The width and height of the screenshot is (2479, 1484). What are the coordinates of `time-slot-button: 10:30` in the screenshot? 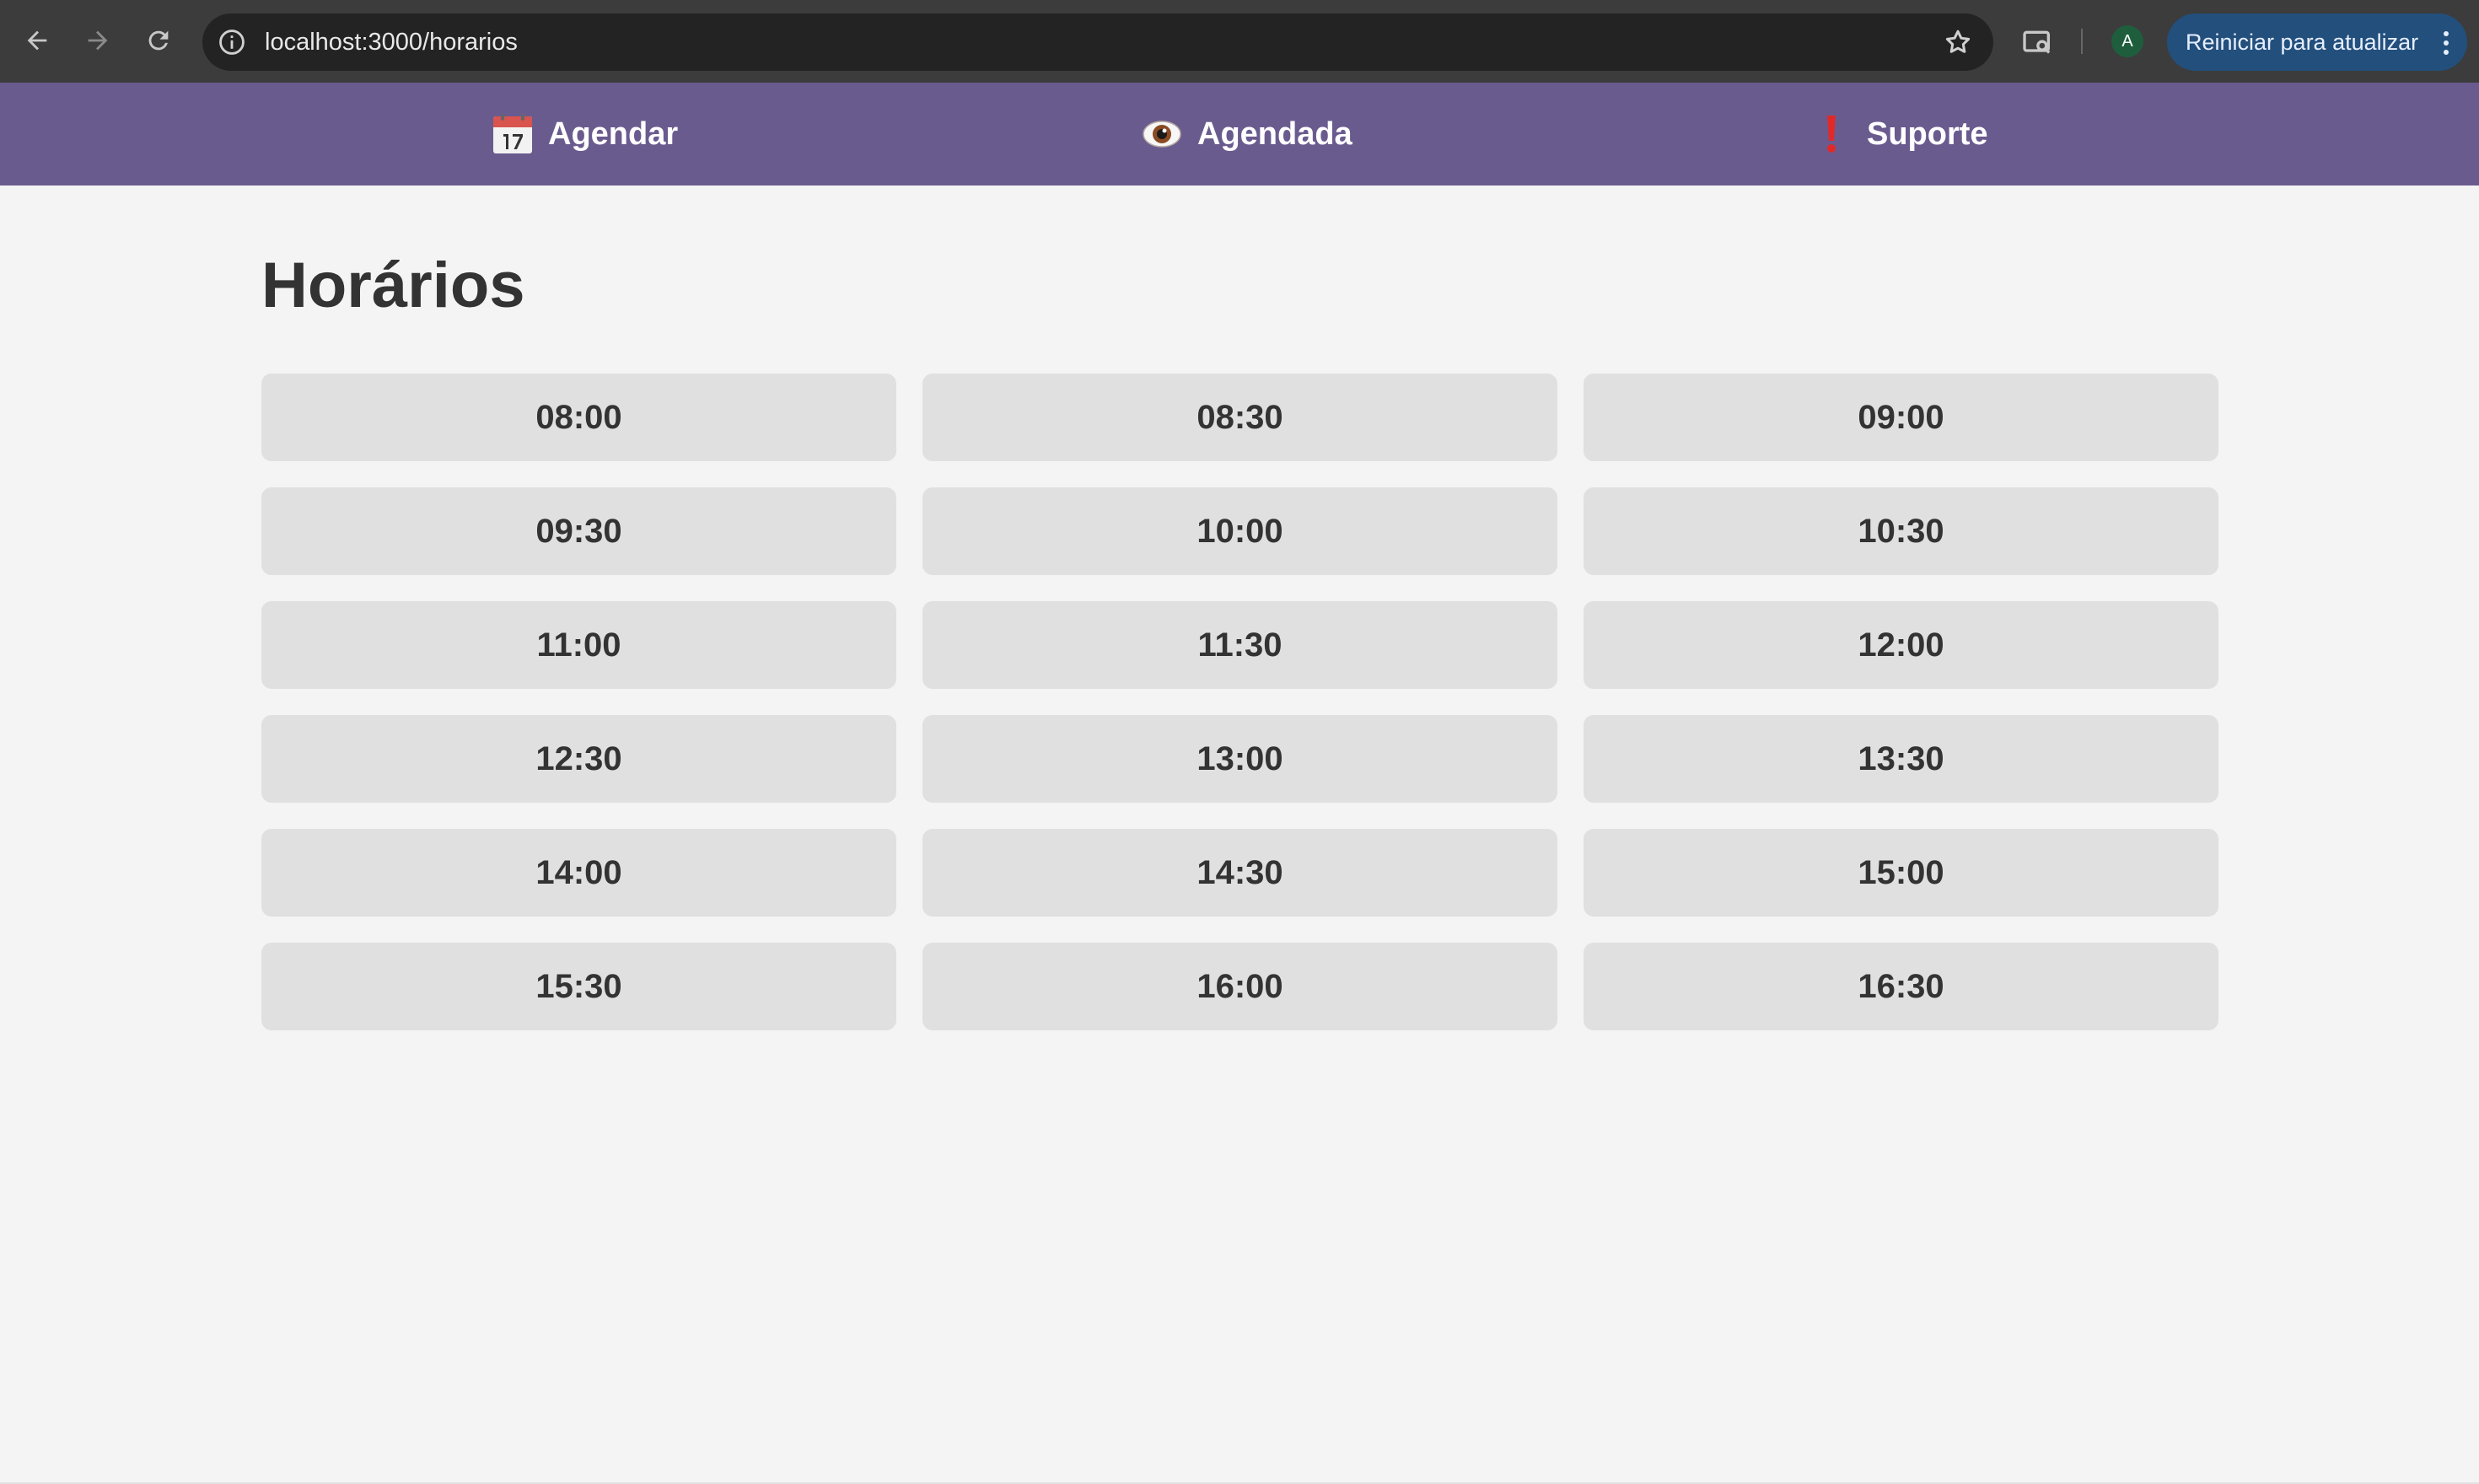 It's located at (1901, 531).